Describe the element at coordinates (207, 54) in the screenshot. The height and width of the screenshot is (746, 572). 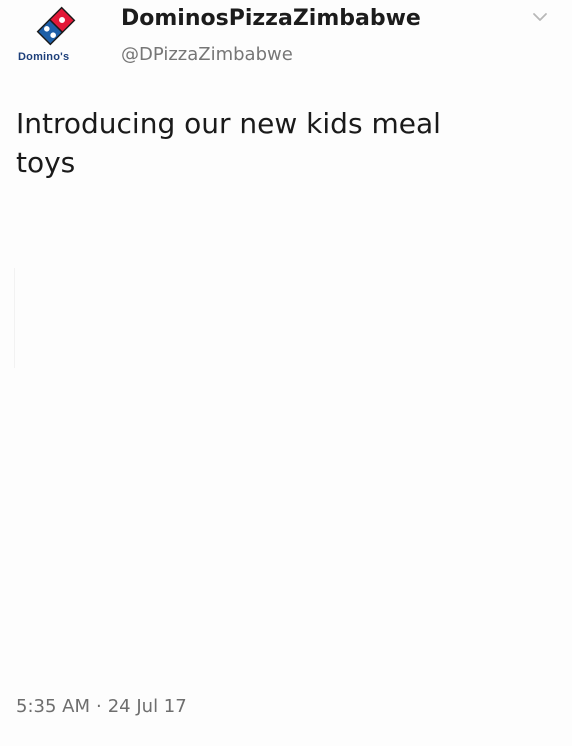
I see `user-handle: @DPizzaZimbabwe` at that location.